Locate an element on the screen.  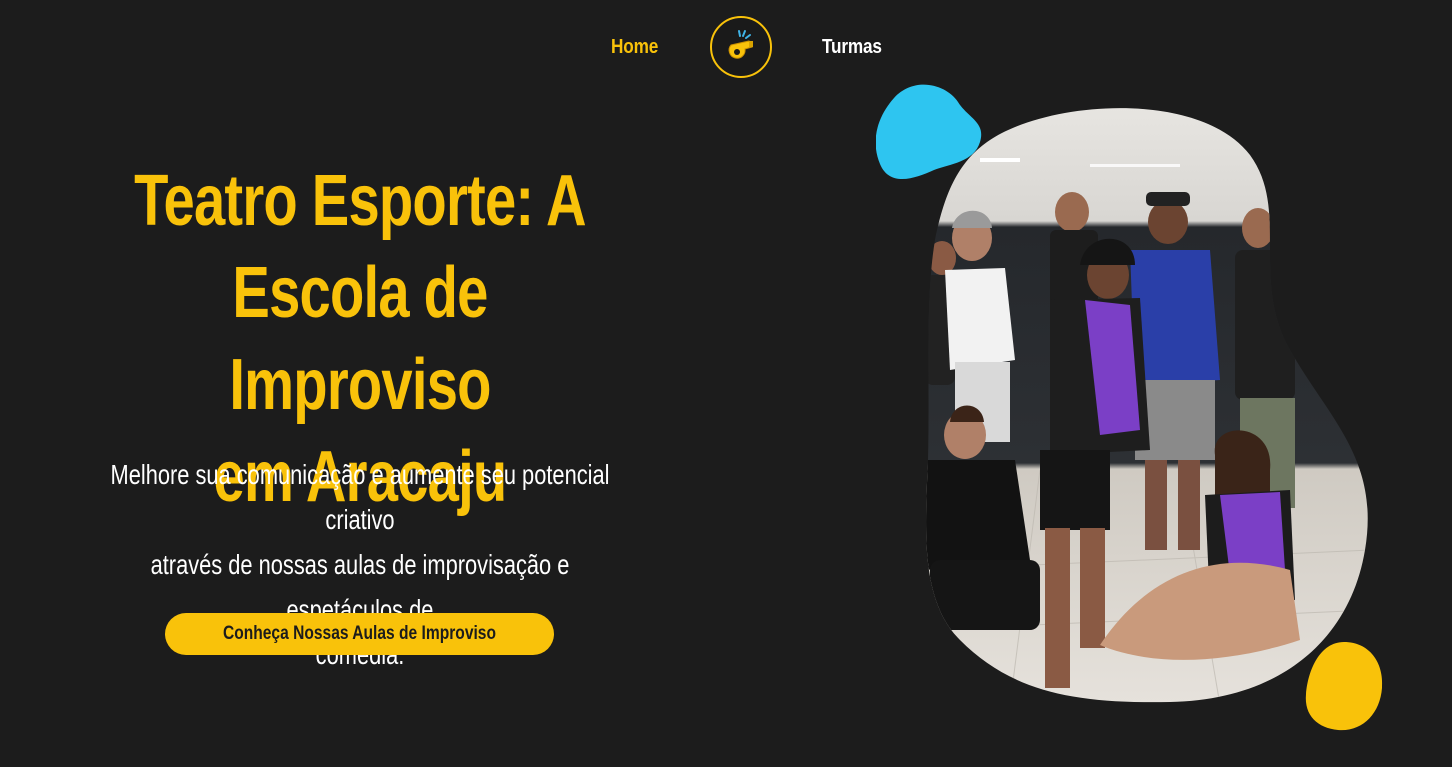
nav-turmas-link: Turmas is located at coordinates (852, 47).